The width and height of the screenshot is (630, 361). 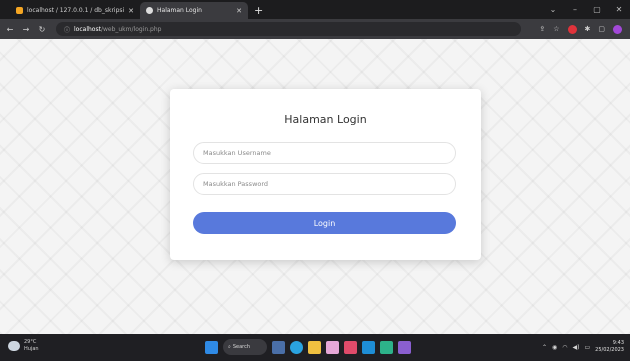 I want to click on taskbar-apps: ⌕ Search, so click(x=308, y=347).